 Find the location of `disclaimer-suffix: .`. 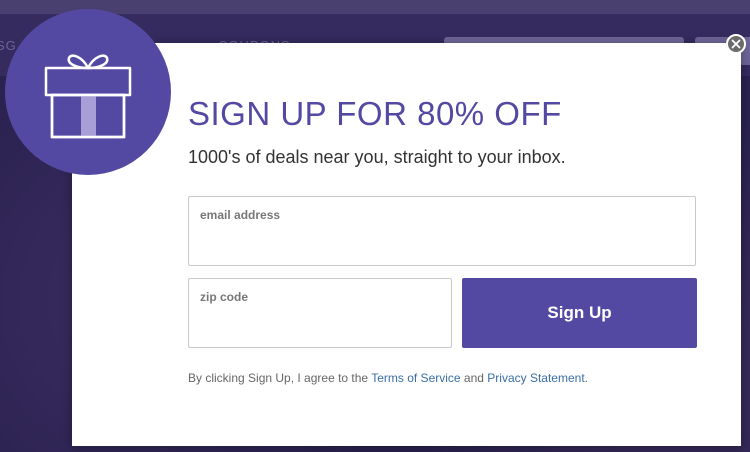

disclaimer-suffix: . is located at coordinates (586, 378).